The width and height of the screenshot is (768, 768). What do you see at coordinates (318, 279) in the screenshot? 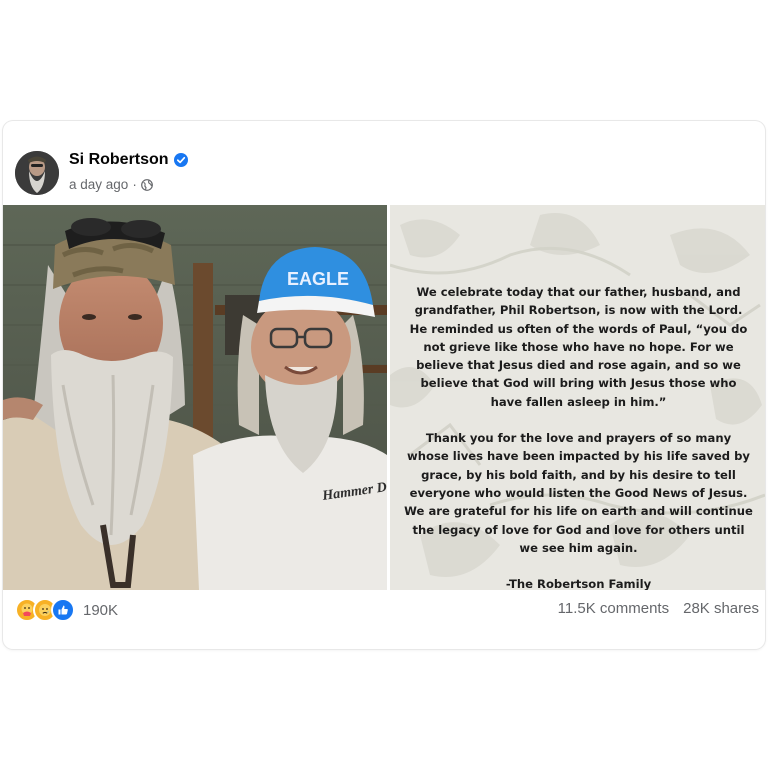
I see `cap-text: EAGLE` at bounding box center [318, 279].